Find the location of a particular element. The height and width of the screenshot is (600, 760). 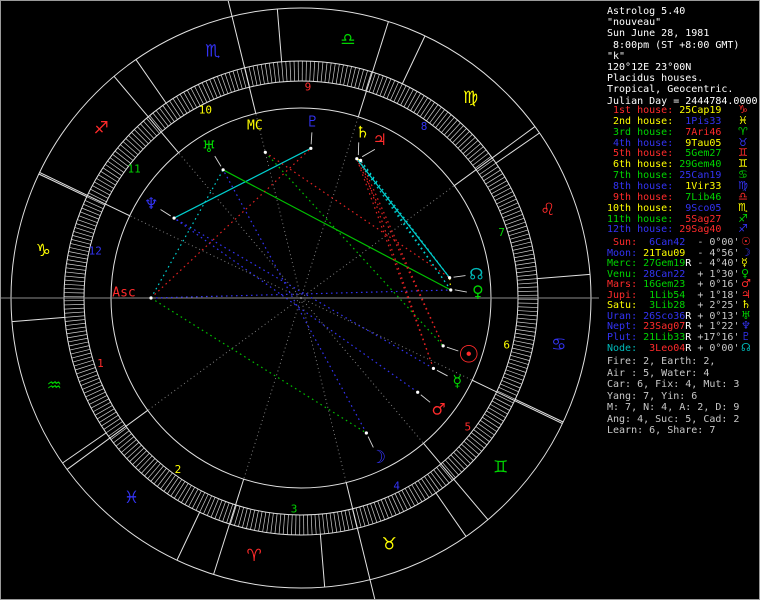

totals-line: Ang: 4, Suc: 5, Cad: 2 is located at coordinates (673, 419).